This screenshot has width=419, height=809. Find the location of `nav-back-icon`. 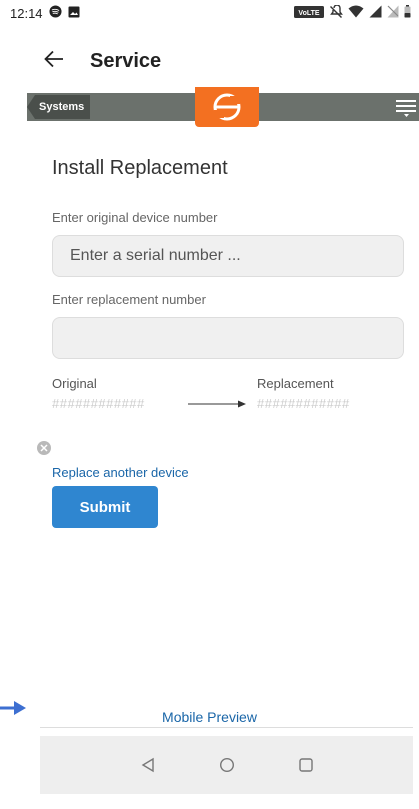

nav-back-icon is located at coordinates (147, 765).